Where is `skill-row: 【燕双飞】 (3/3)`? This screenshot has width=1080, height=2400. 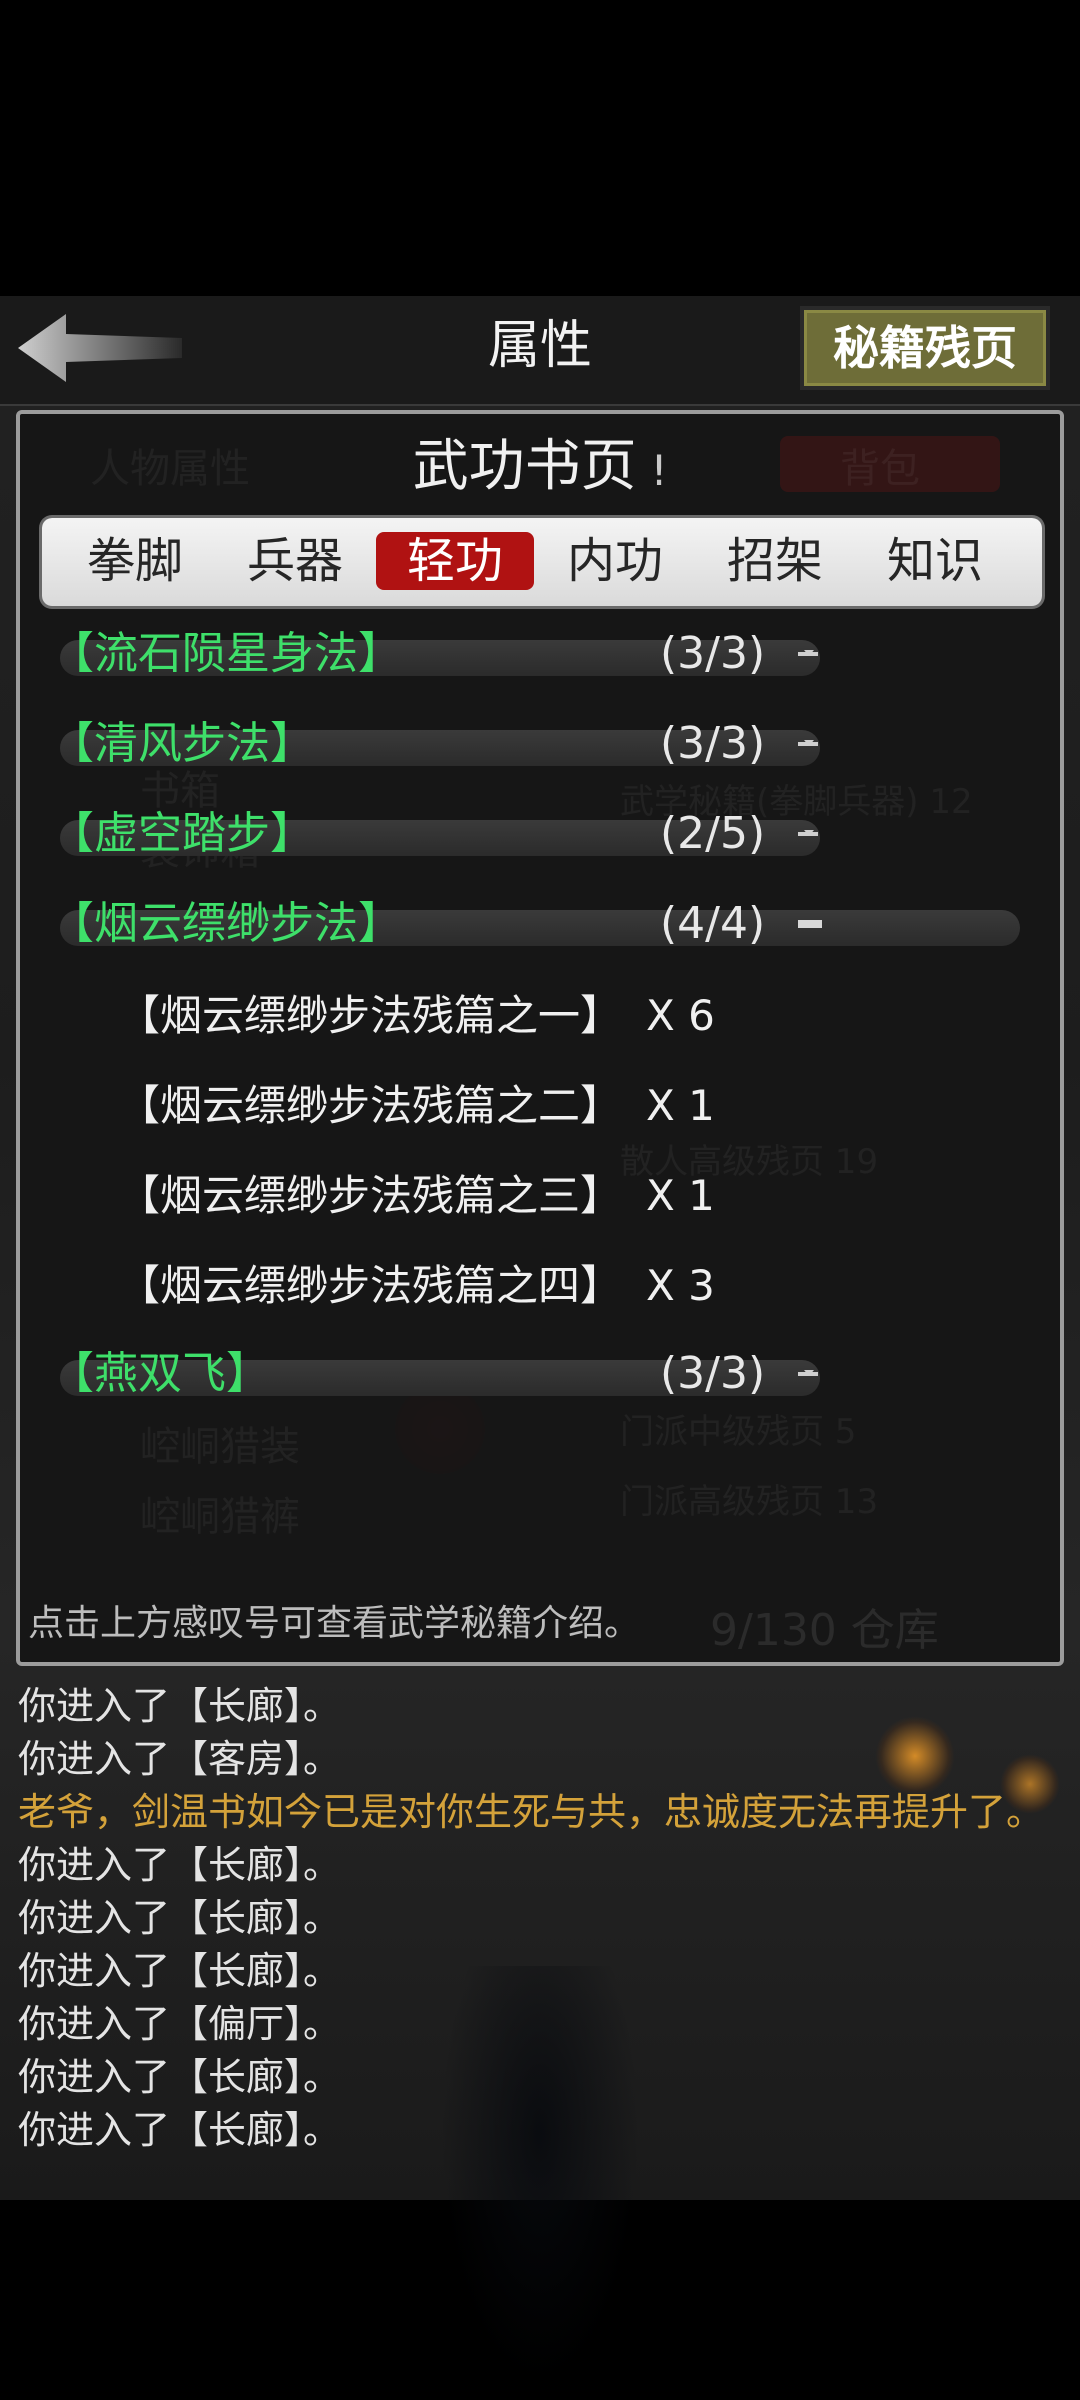
skill-row: 【燕双飞】 (3/3) is located at coordinates (445, 1372).